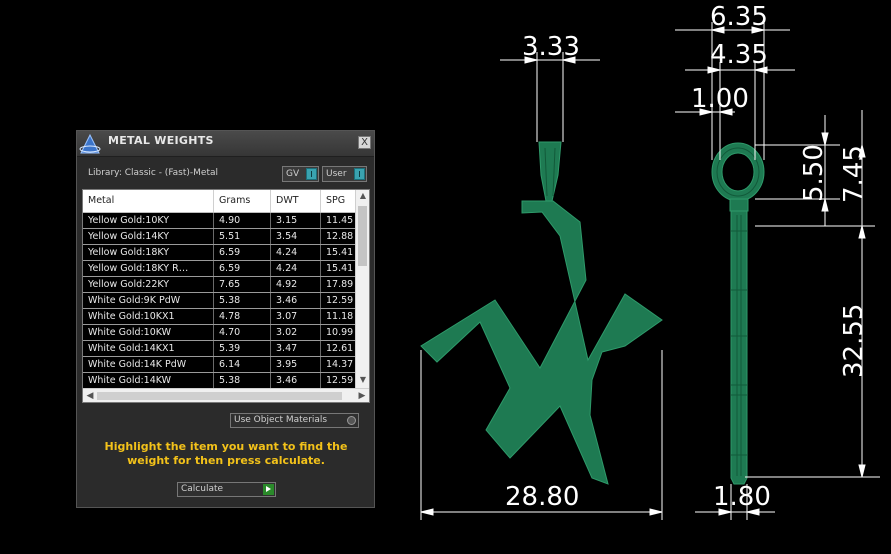 The image size is (891, 554). I want to click on table-row: White Gold:14K PdW 6.14 3.95 14.37, so click(219, 365).